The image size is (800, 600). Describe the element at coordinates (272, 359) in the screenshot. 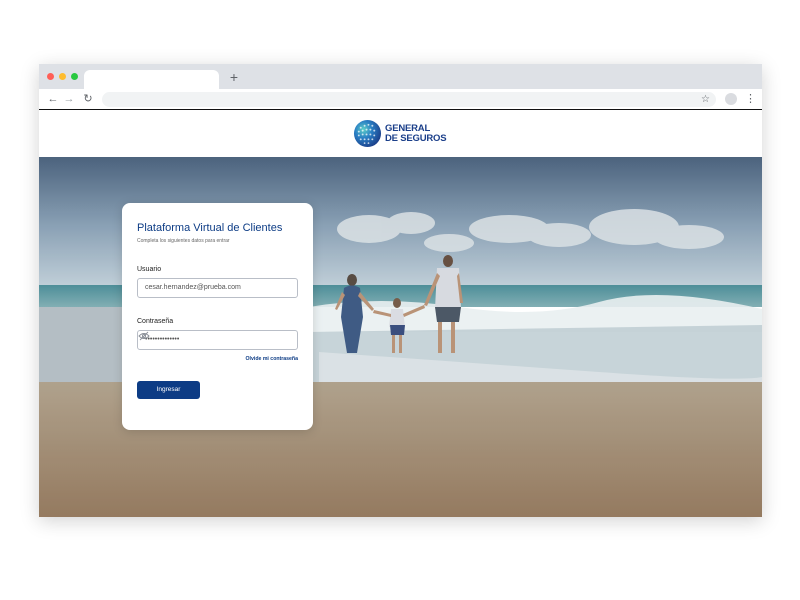

I see `forgot-password-link: Olvide mi contraseña` at that location.